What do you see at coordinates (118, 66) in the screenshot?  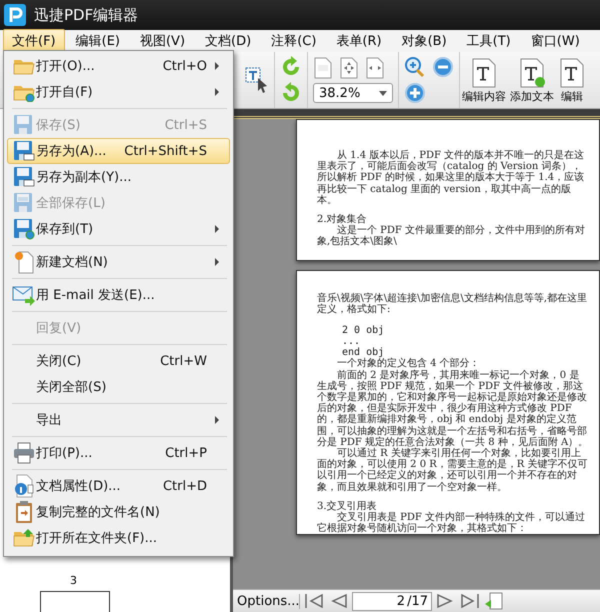 I see `menu-item: 打开(O)... Ctrl+O` at bounding box center [118, 66].